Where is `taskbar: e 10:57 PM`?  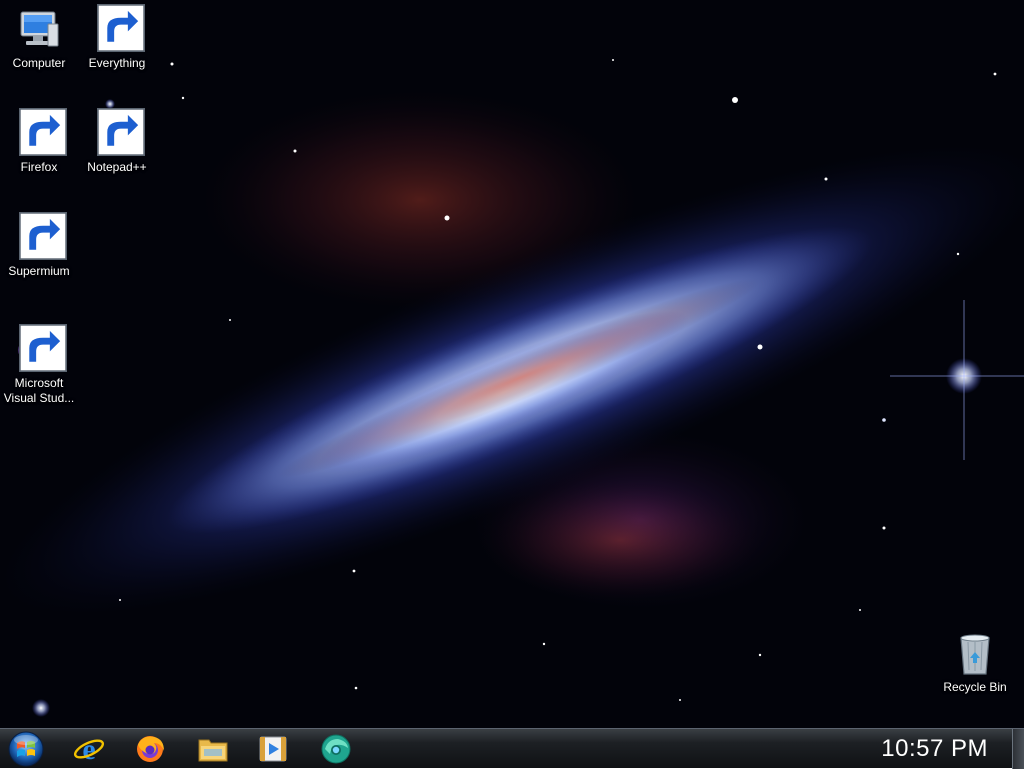
taskbar: e 10:57 PM is located at coordinates (512, 748).